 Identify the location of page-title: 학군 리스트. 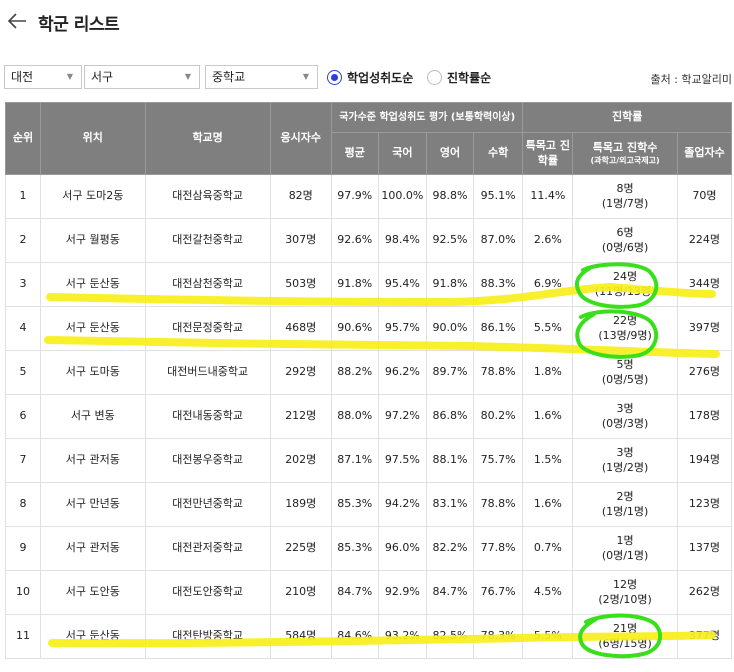
(79, 25).